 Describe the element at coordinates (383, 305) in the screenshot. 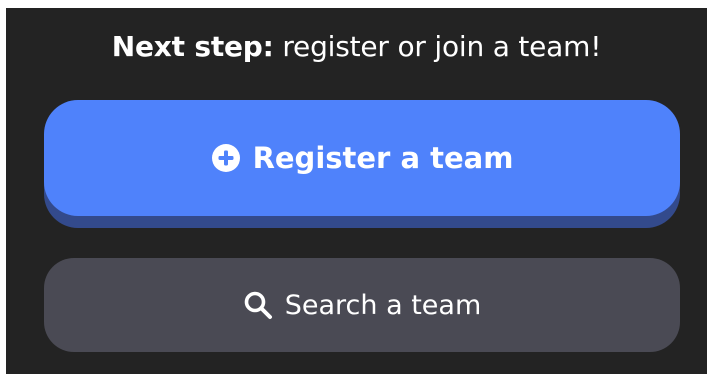

I see `search-team-label: Search a team` at that location.